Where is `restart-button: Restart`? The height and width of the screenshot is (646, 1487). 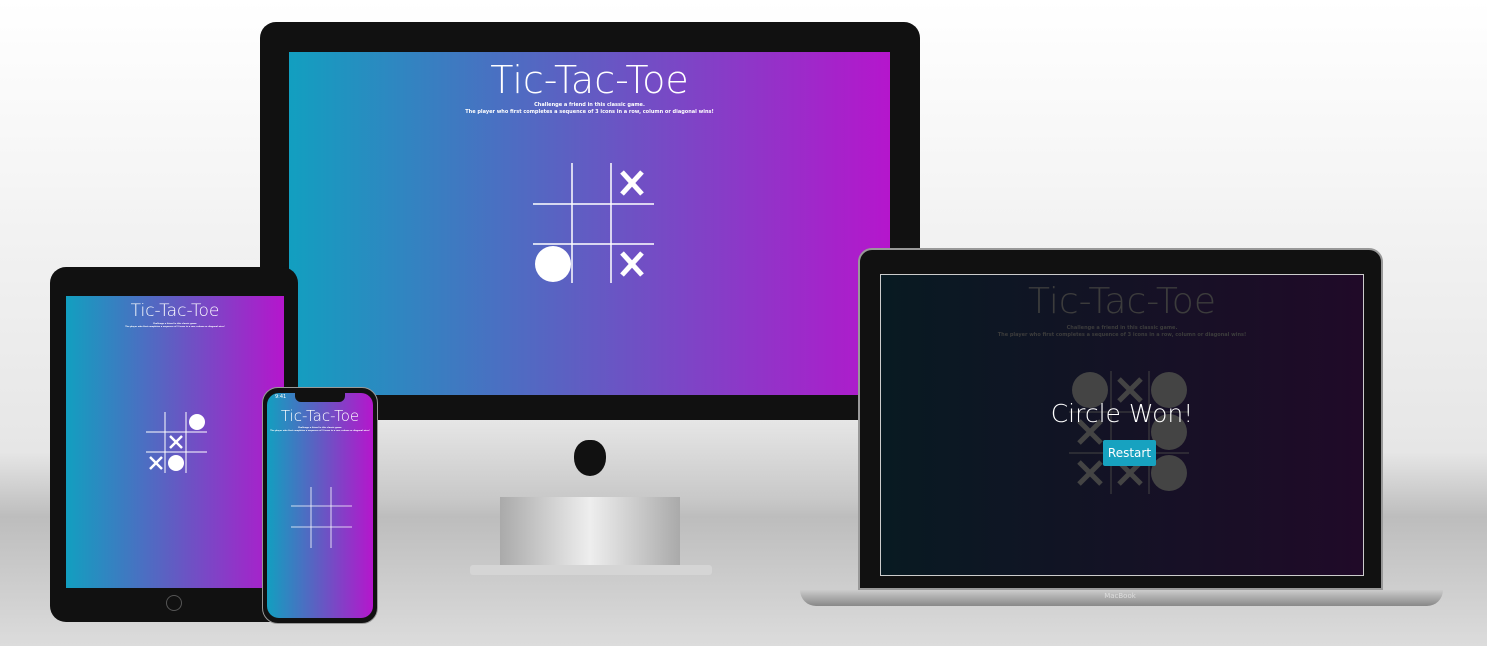 restart-button: Restart is located at coordinates (1129, 453).